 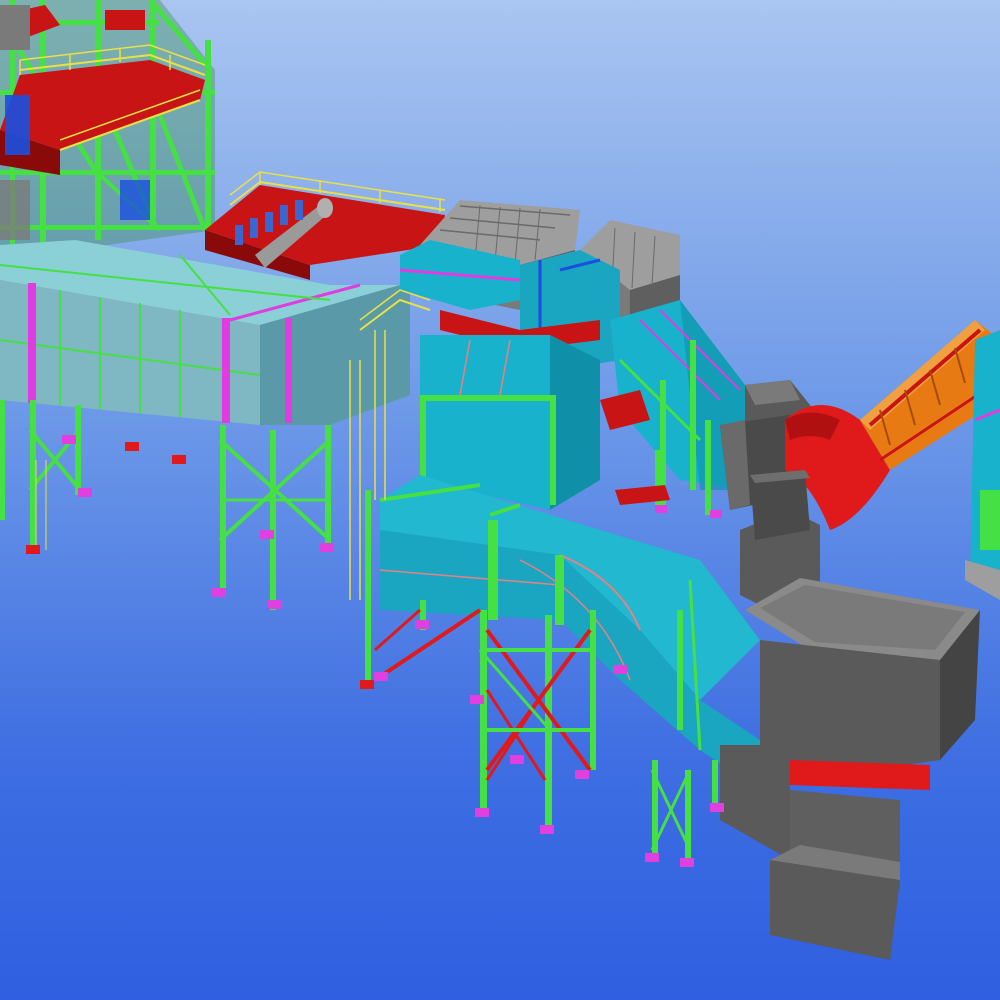 What do you see at coordinates (684, 812) in the screenshot?
I see `support-frame-lower-right` at bounding box center [684, 812].